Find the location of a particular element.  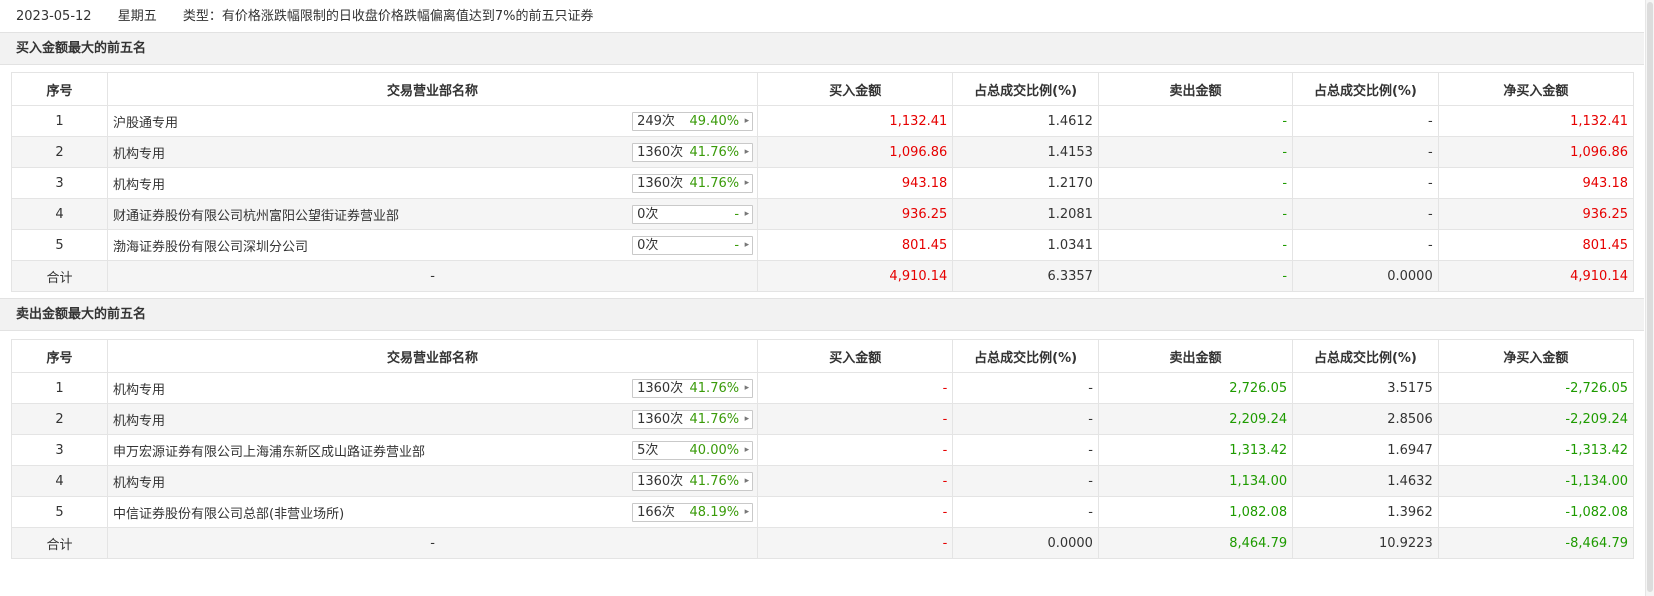

total-buy-amount: 4,910.14 is located at coordinates (855, 276).